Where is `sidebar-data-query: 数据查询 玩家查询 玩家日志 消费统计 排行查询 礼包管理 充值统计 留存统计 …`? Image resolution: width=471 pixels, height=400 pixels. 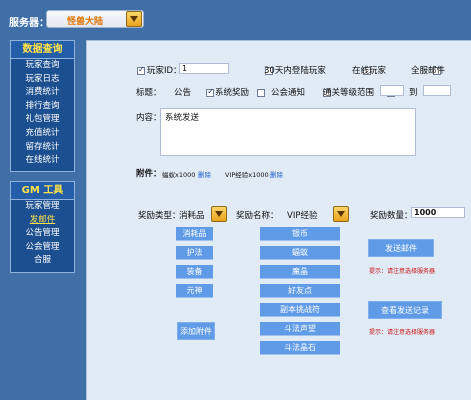 sidebar-data-query: 数据查询 玩家查询 玩家日志 消费统计 排行查询 礼包管理 充值统计 留存统计 … is located at coordinates (42, 106).